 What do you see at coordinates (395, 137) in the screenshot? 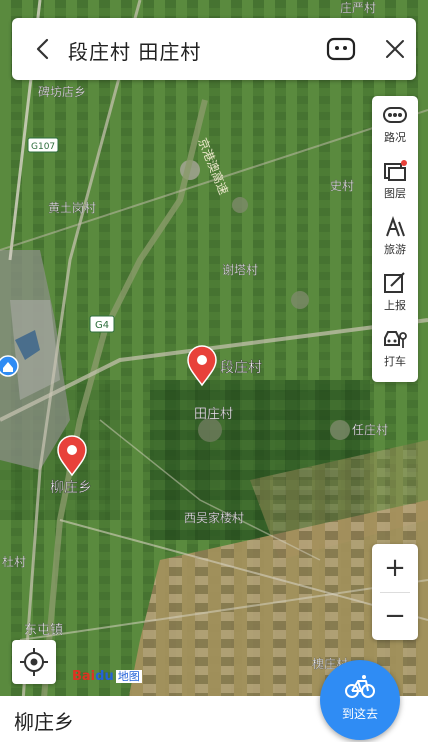
I see `toolbar-label: 路况` at bounding box center [395, 137].